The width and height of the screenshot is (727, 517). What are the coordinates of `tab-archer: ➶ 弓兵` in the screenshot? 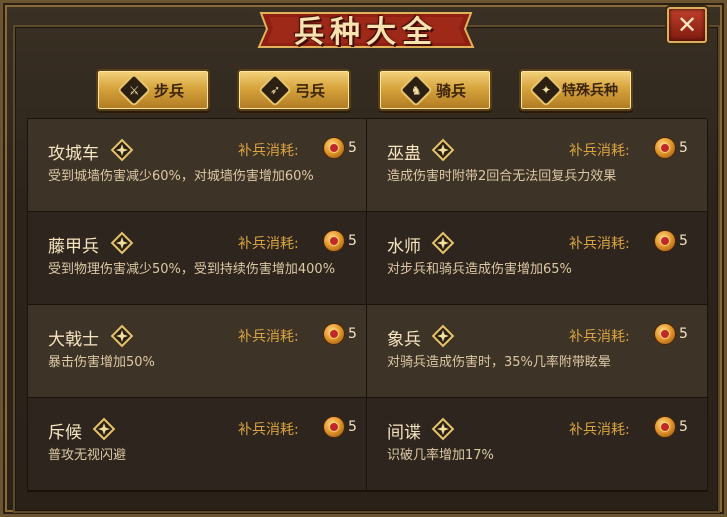 It's located at (294, 90).